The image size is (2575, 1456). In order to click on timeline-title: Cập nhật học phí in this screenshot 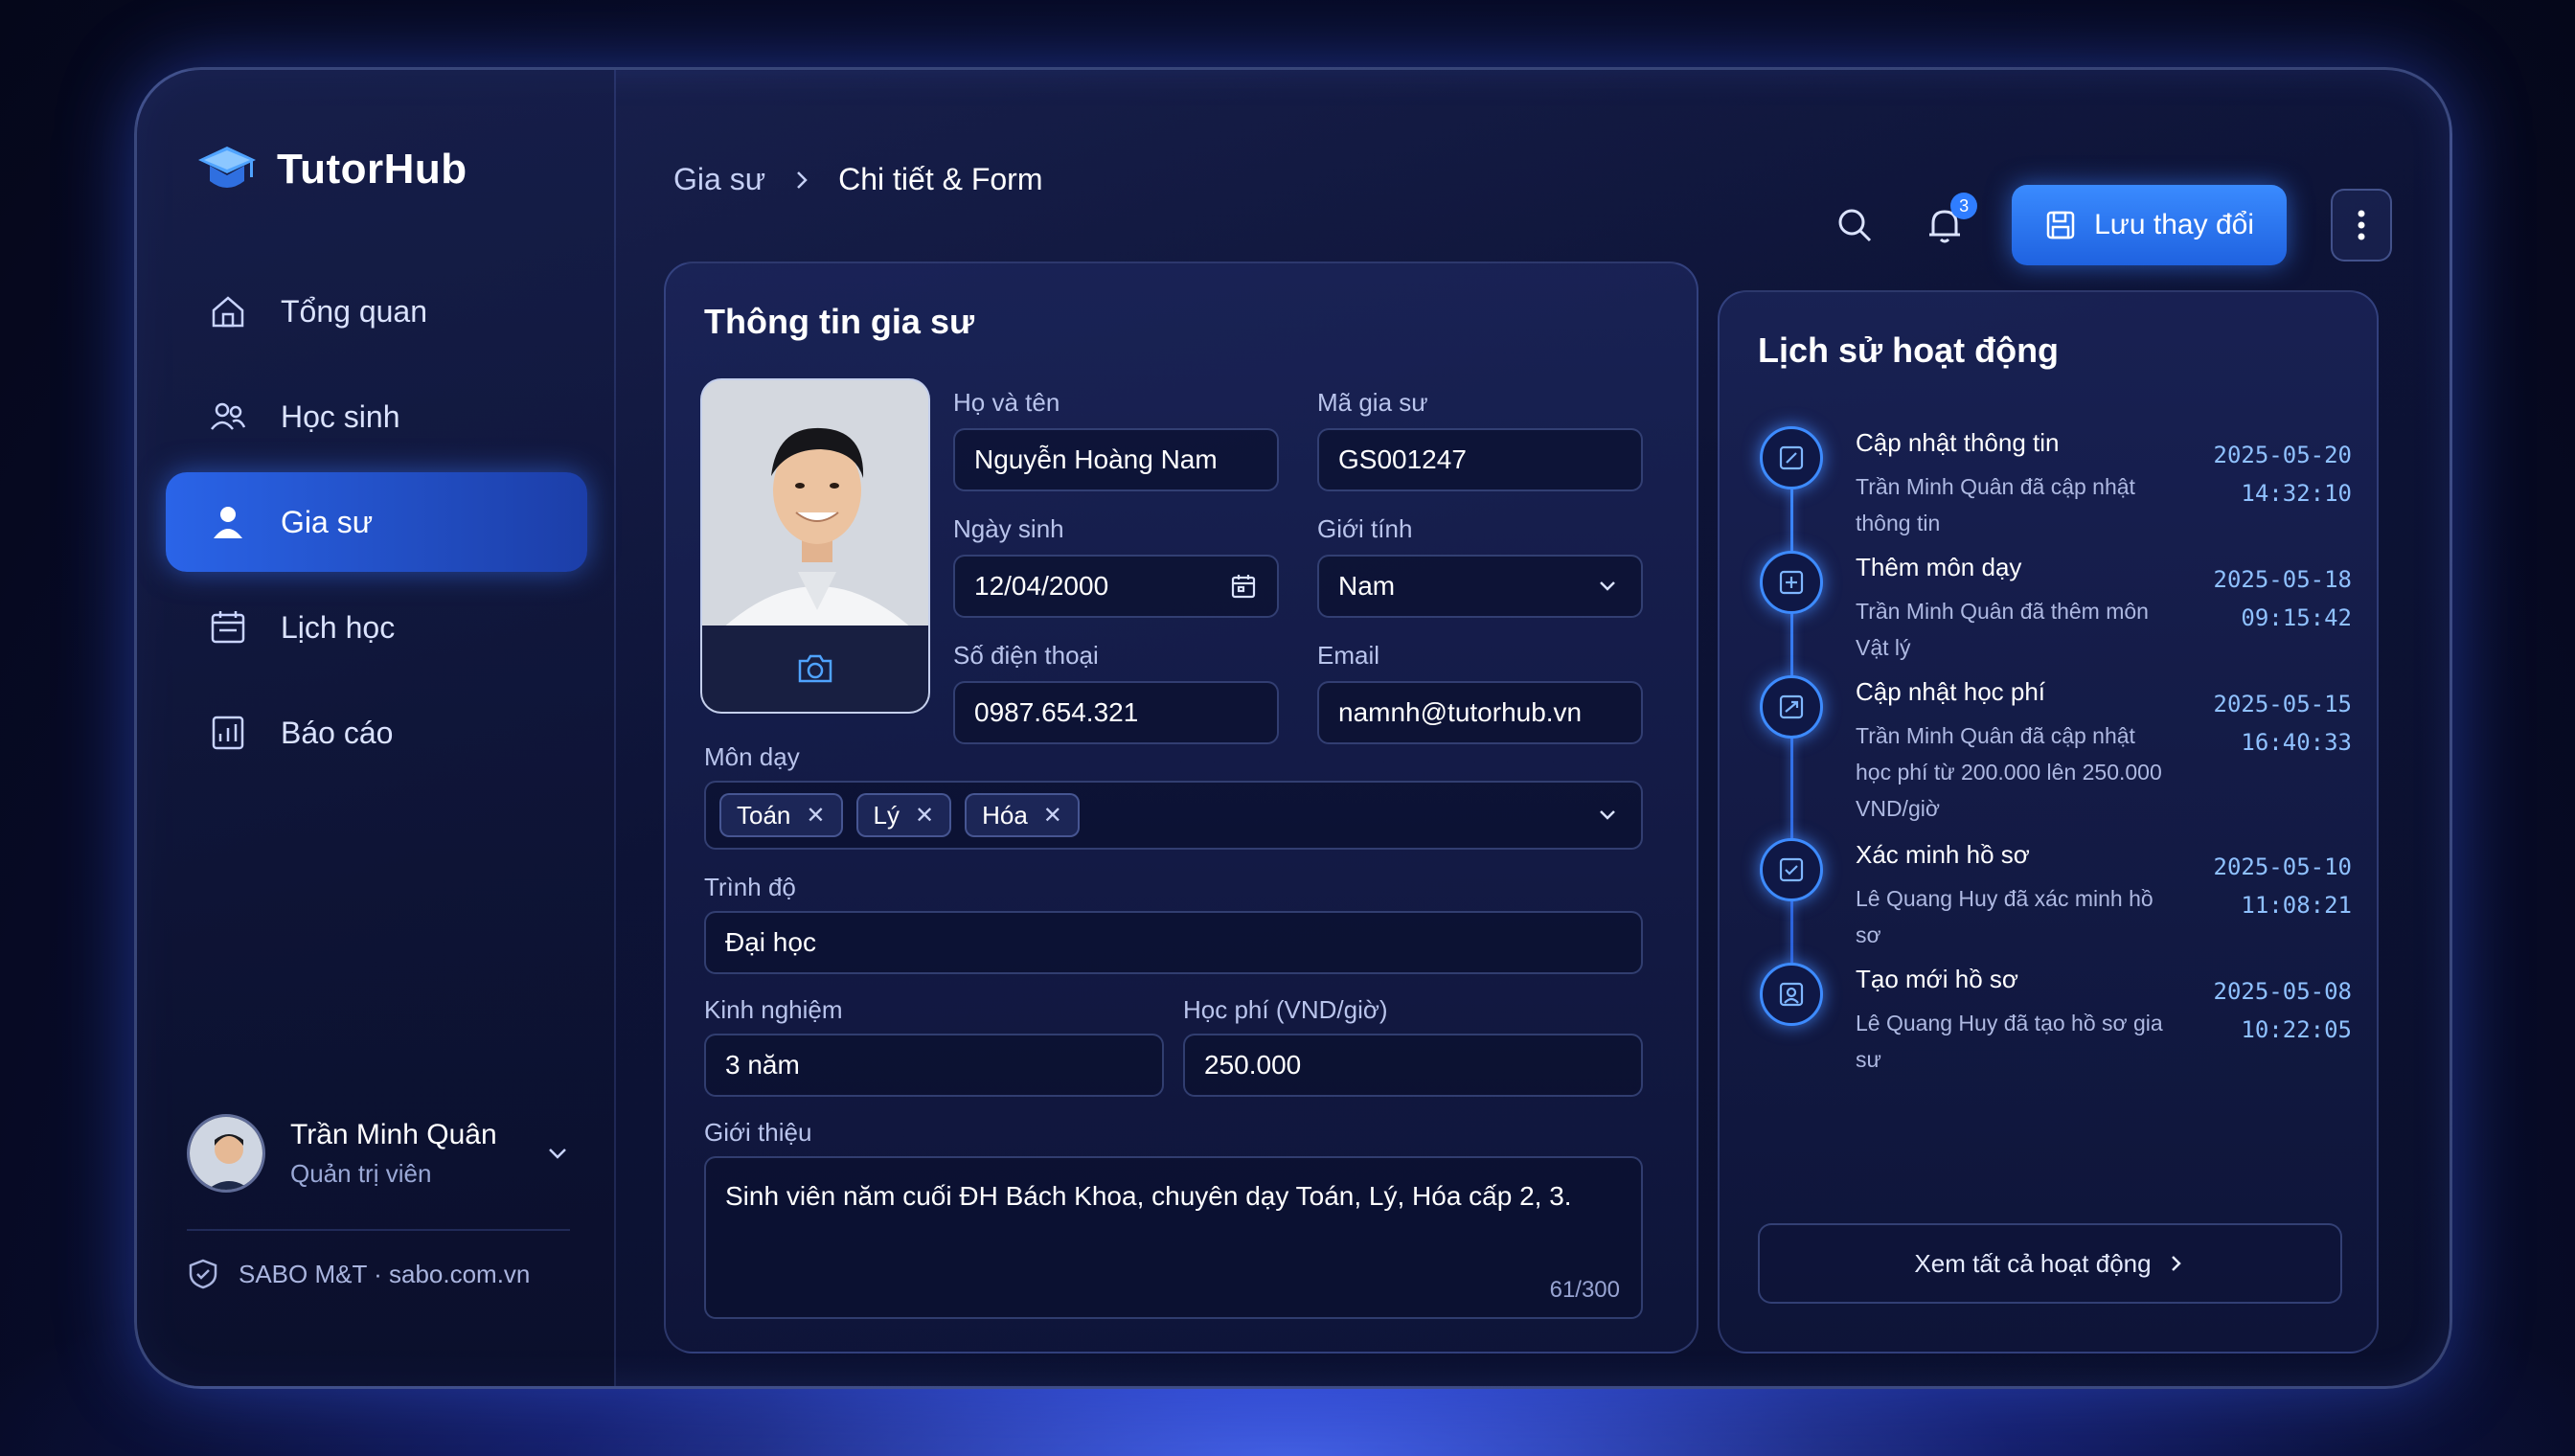, I will do `click(1951, 691)`.